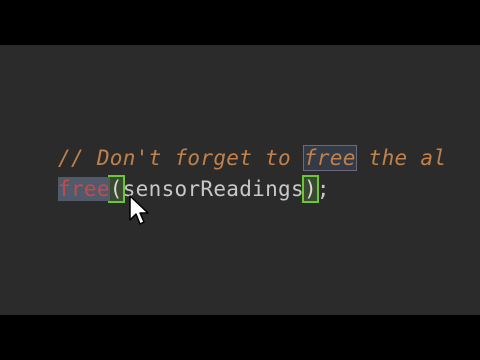 The image size is (480, 360). I want to click on letterbox-top, so click(240, 22).